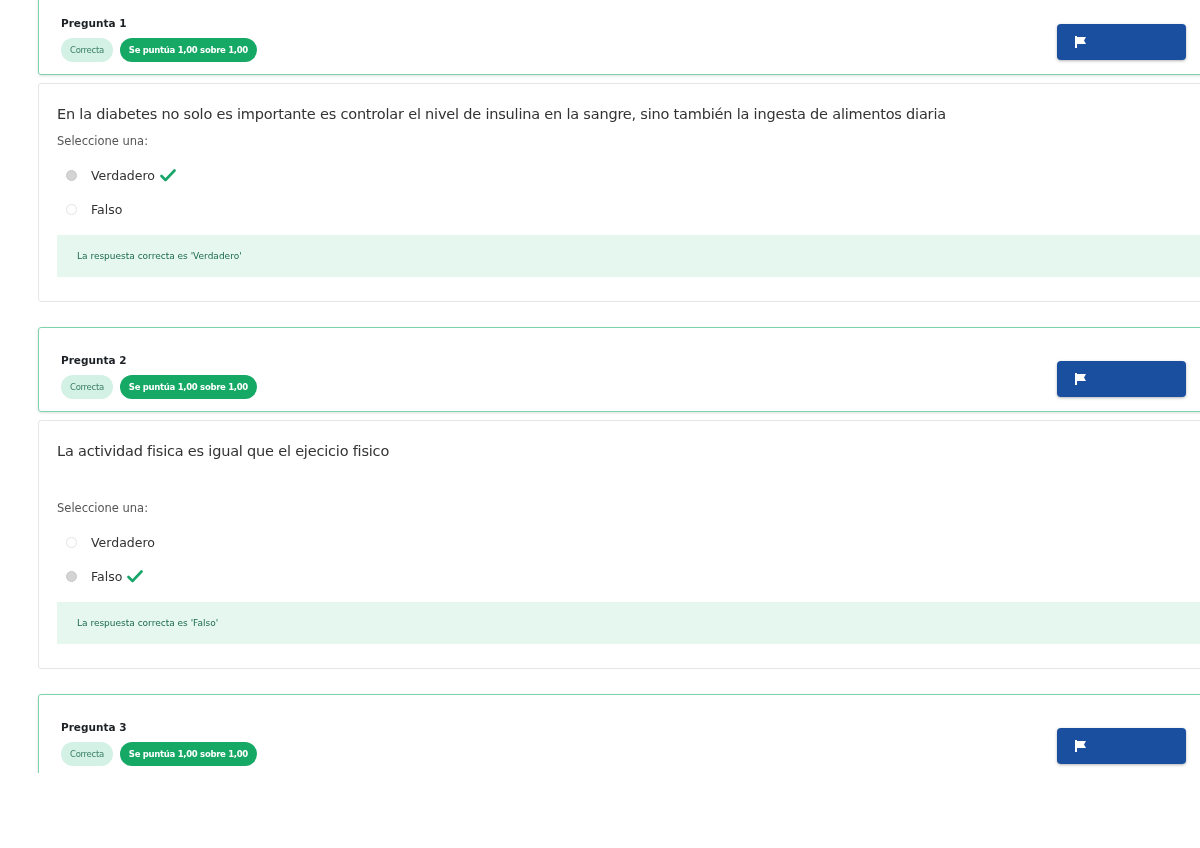 Image resolution: width=1200 pixels, height=848 pixels. What do you see at coordinates (94, 360) in the screenshot?
I see `question-number: Pregunta 2` at bounding box center [94, 360].